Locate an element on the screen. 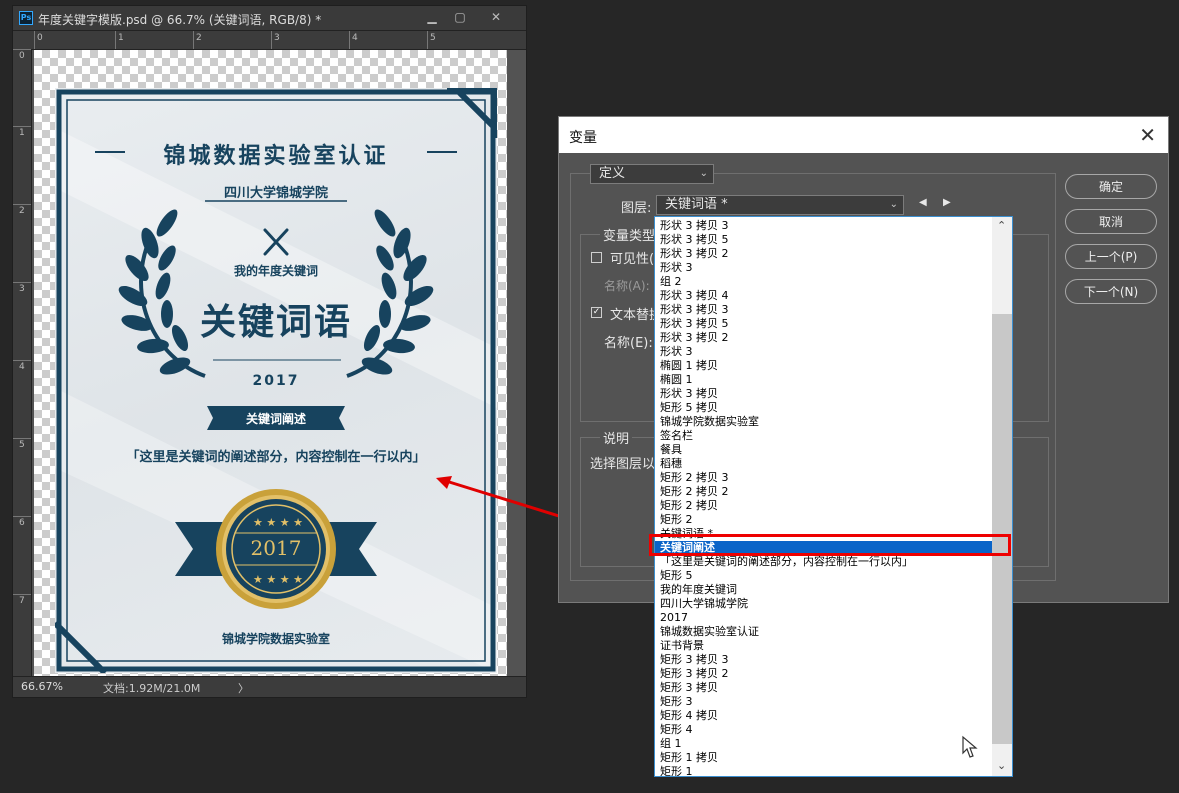  layer-label: 图层: is located at coordinates (636, 208).